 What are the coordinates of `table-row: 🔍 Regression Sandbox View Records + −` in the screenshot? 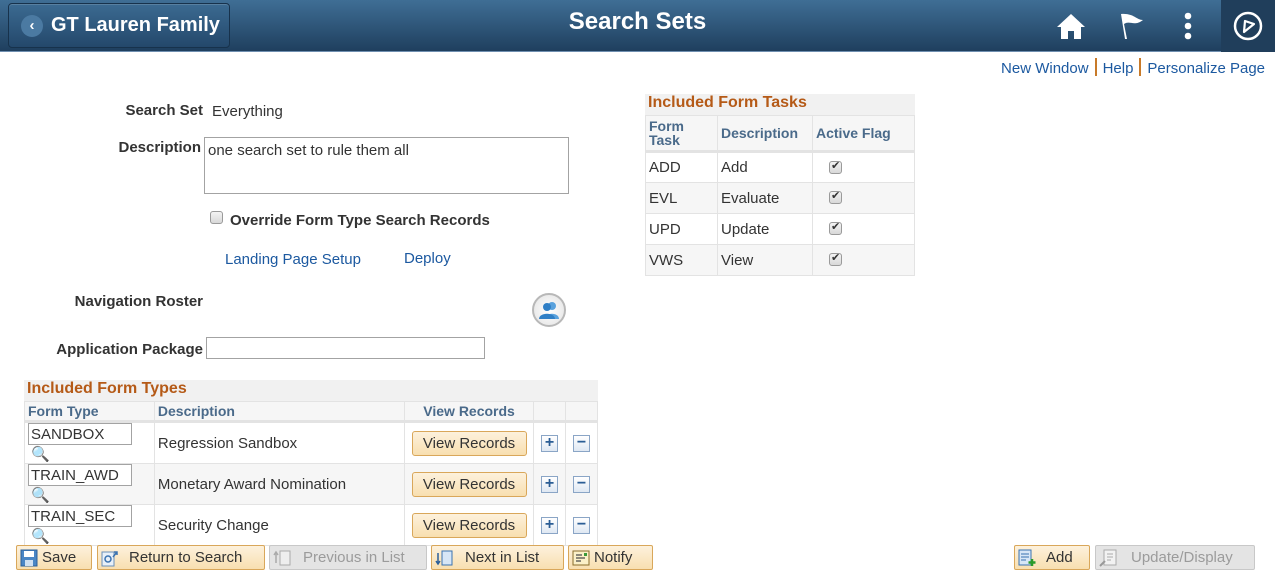 It's located at (311, 442).